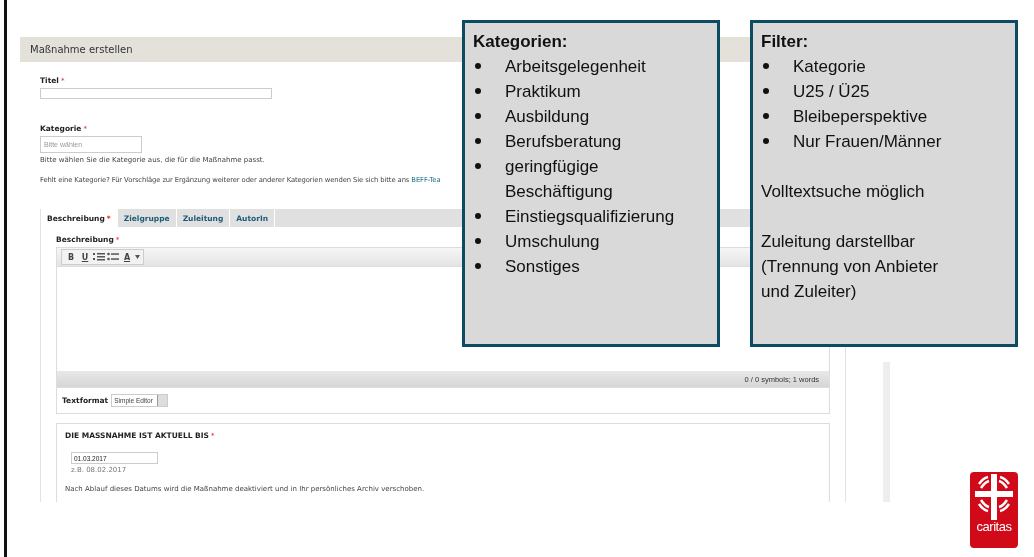 The width and height of the screenshot is (1034, 557). I want to click on list-item: Nur Frauen/Männer, so click(867, 142).